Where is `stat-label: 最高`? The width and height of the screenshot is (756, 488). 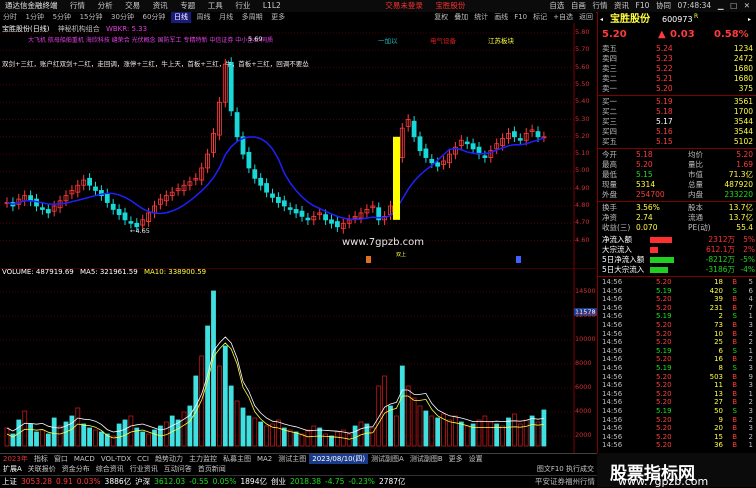
stat-label: 最高 is located at coordinates (609, 164).